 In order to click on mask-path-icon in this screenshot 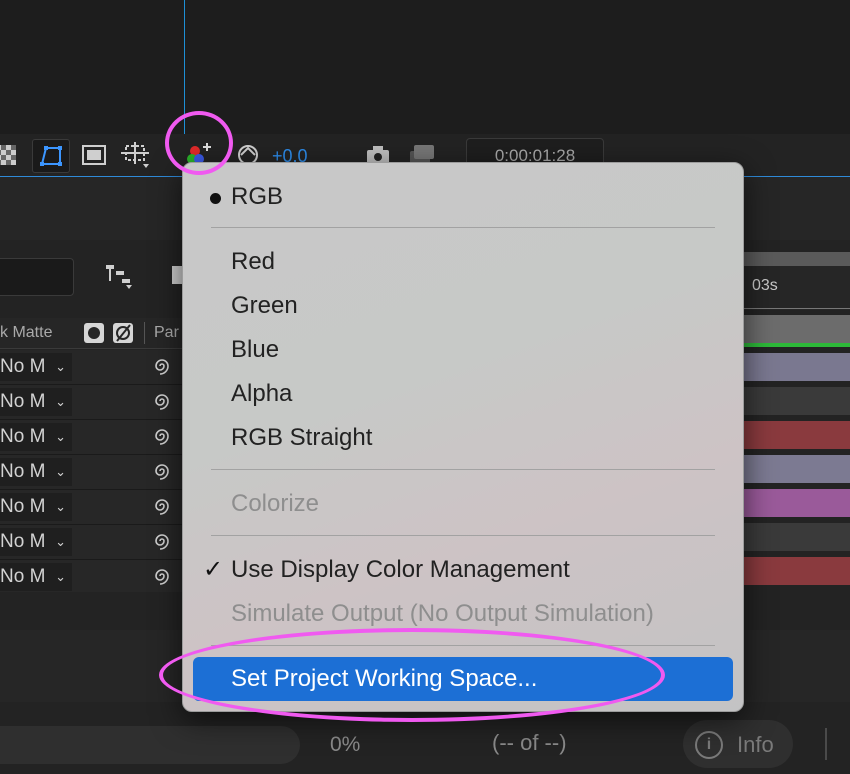, I will do `click(51, 156)`.